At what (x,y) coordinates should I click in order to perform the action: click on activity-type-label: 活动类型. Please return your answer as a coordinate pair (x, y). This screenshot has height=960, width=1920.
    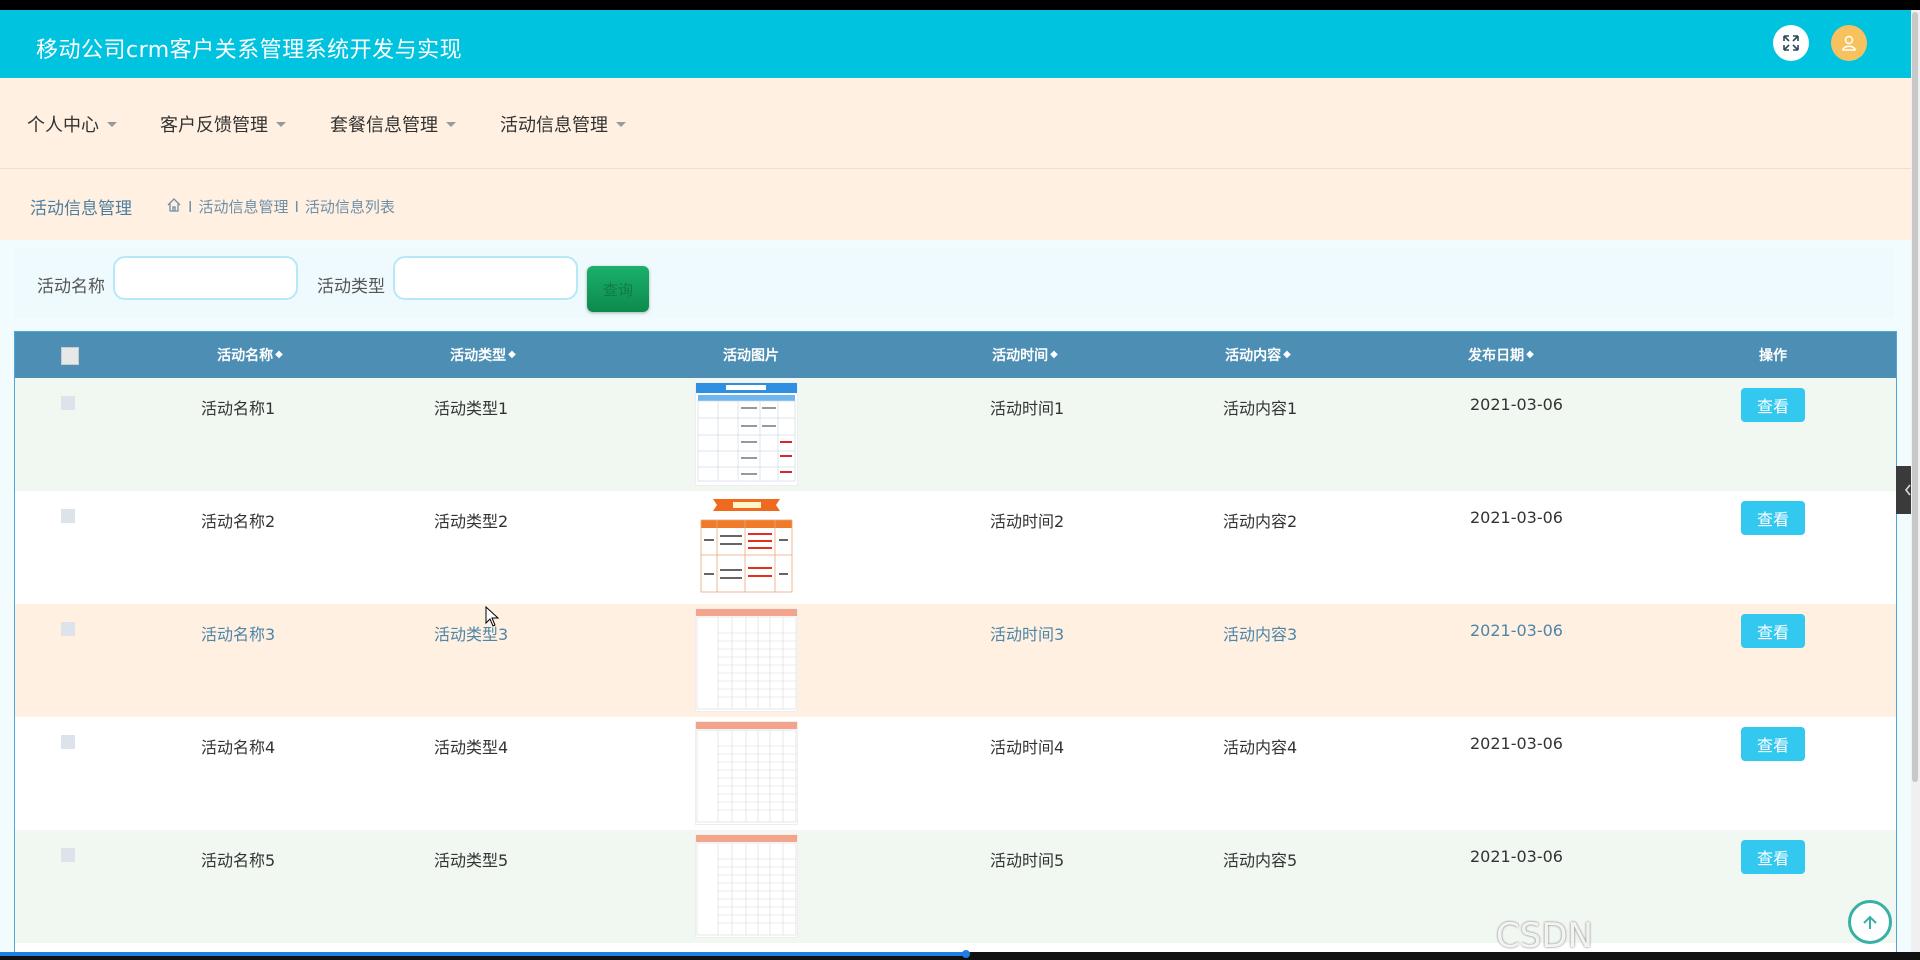
    Looking at the image, I should click on (351, 287).